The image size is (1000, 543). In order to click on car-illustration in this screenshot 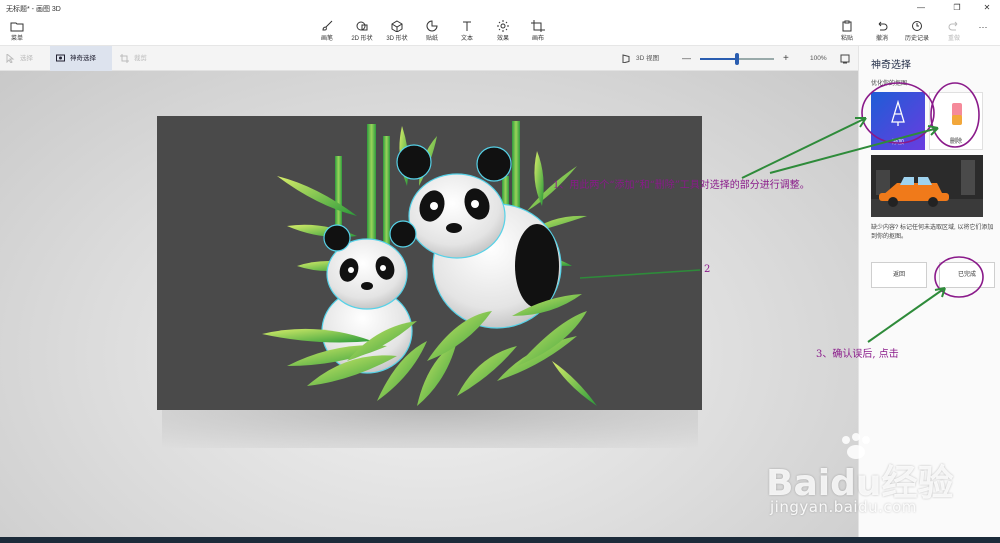, I will do `click(927, 186)`.